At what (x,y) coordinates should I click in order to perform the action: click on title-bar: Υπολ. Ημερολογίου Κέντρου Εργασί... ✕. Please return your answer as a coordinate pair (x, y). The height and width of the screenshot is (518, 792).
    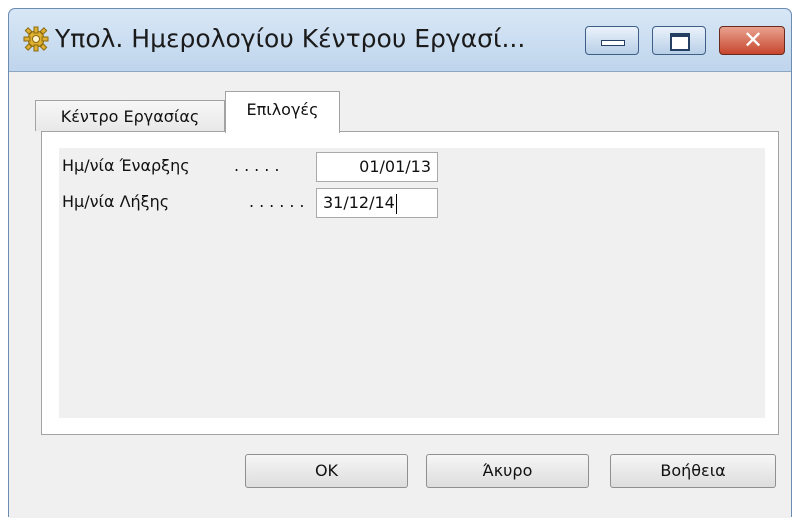
    Looking at the image, I should click on (400, 40).